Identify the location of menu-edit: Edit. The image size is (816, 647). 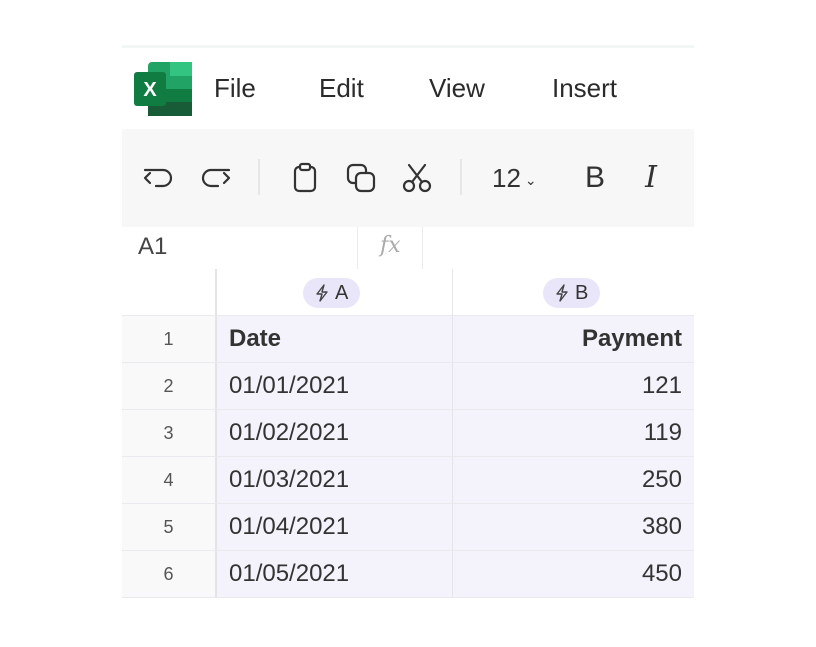
(341, 88).